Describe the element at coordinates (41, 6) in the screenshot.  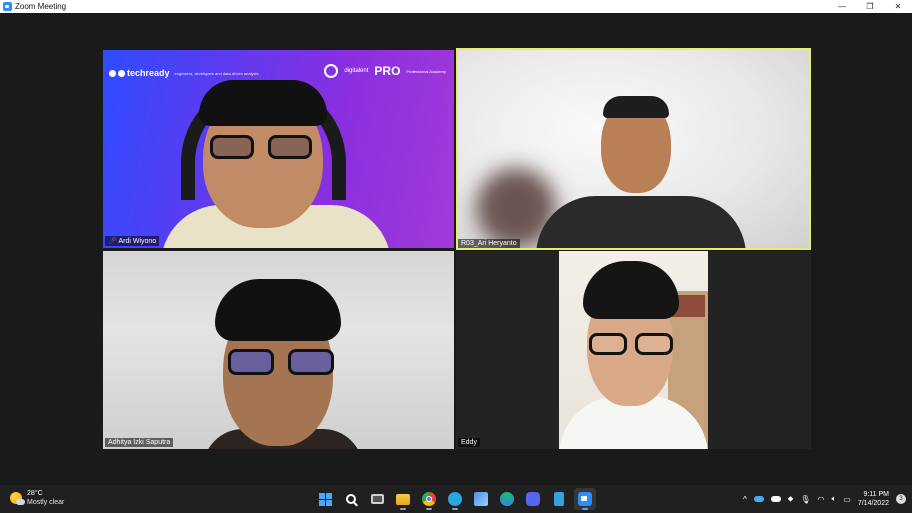
I see `window-title: Zoom Meeting` at that location.